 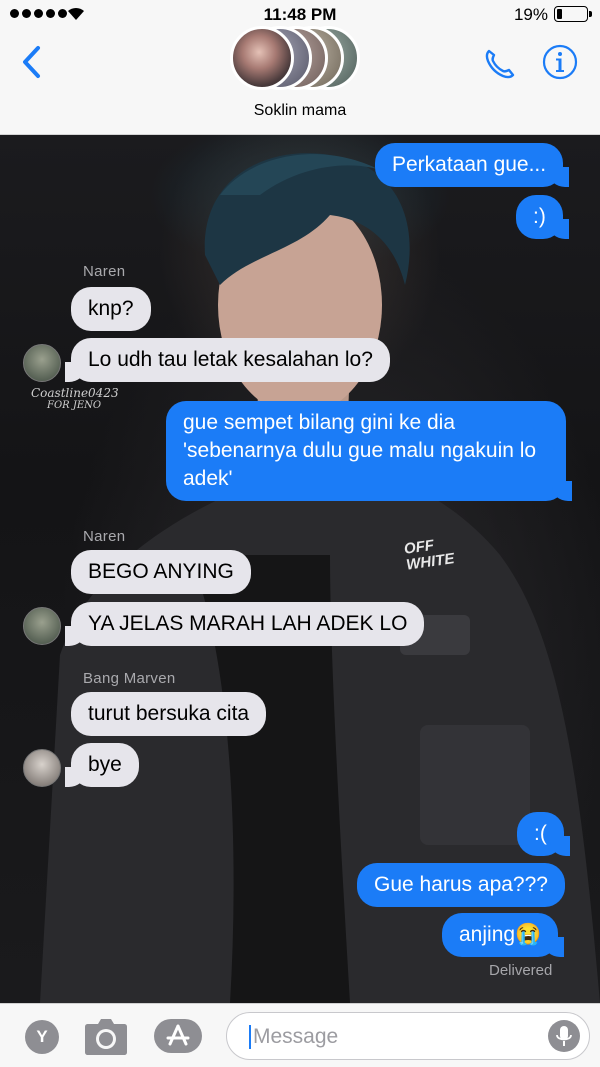 I want to click on camera-icon, so click(x=106, y=1037).